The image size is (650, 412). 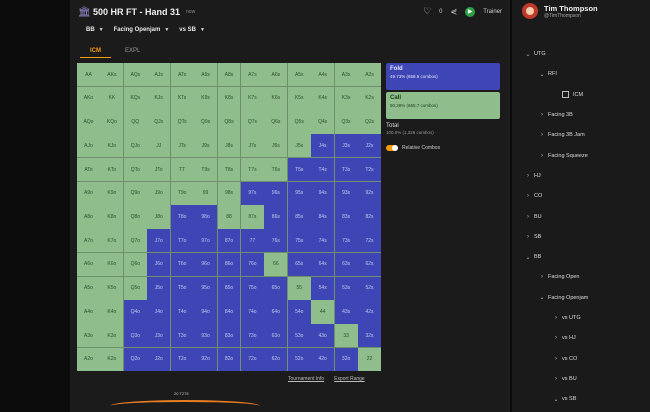 What do you see at coordinates (112, 98) in the screenshot?
I see `hand-cell: KK` at bounding box center [112, 98].